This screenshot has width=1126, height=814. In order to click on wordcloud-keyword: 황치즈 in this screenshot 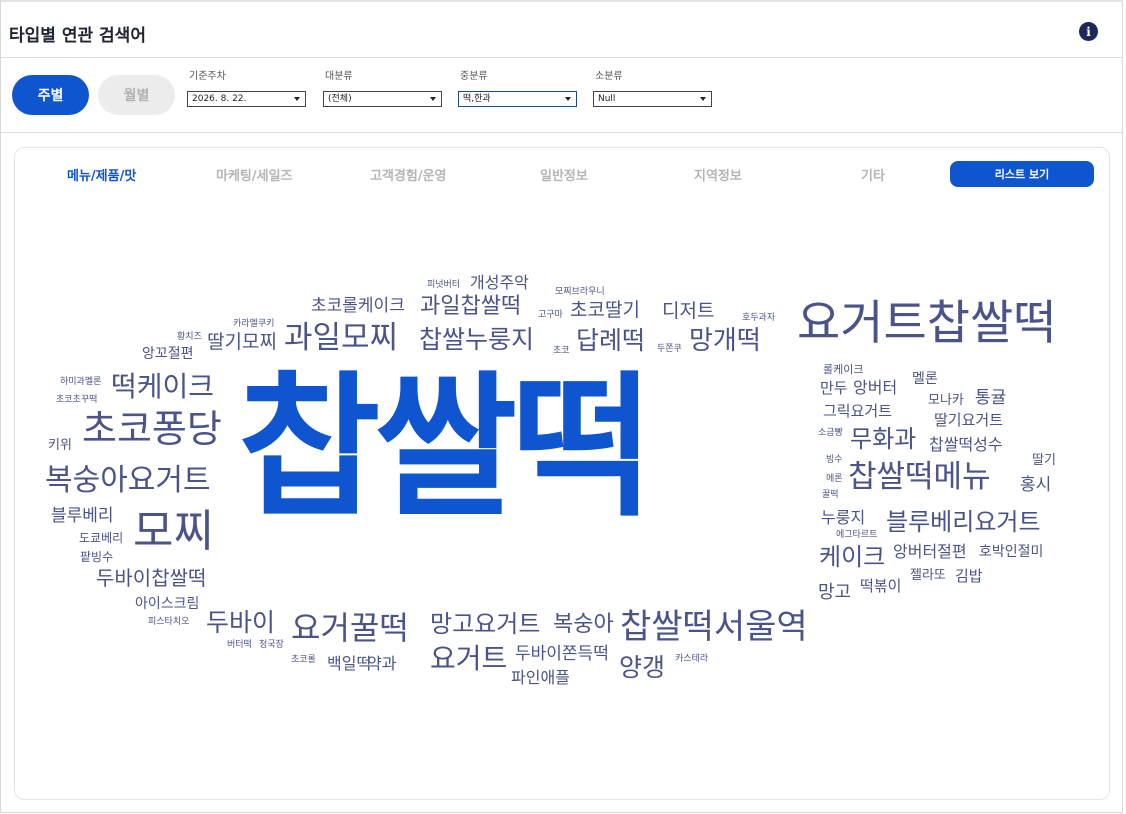, I will do `click(189, 337)`.